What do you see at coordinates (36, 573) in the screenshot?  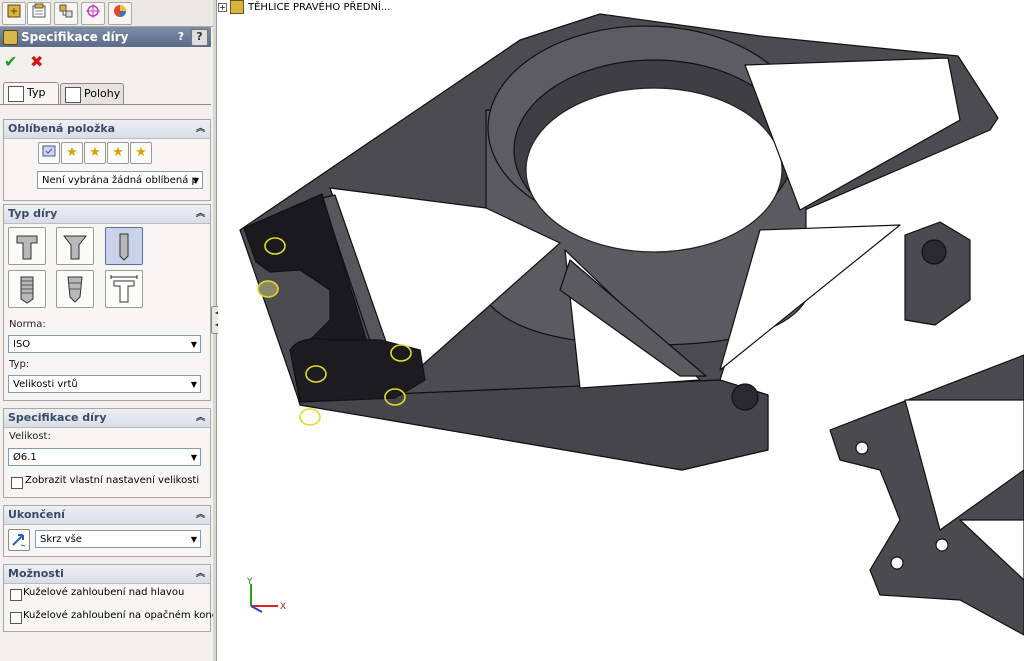 I see `group-title: Možnosti` at bounding box center [36, 573].